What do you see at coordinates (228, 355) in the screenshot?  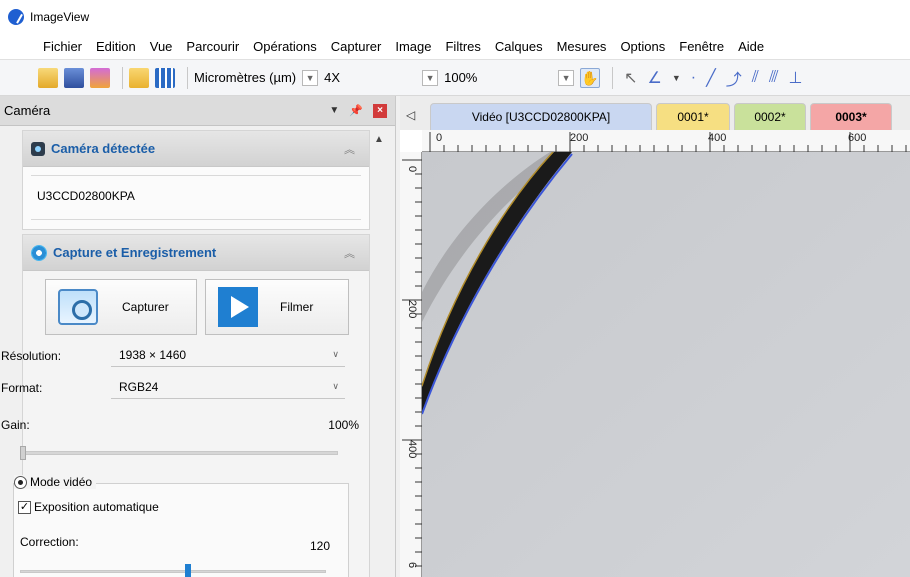 I see `resolution-select: 1938 × 1460 ∨` at bounding box center [228, 355].